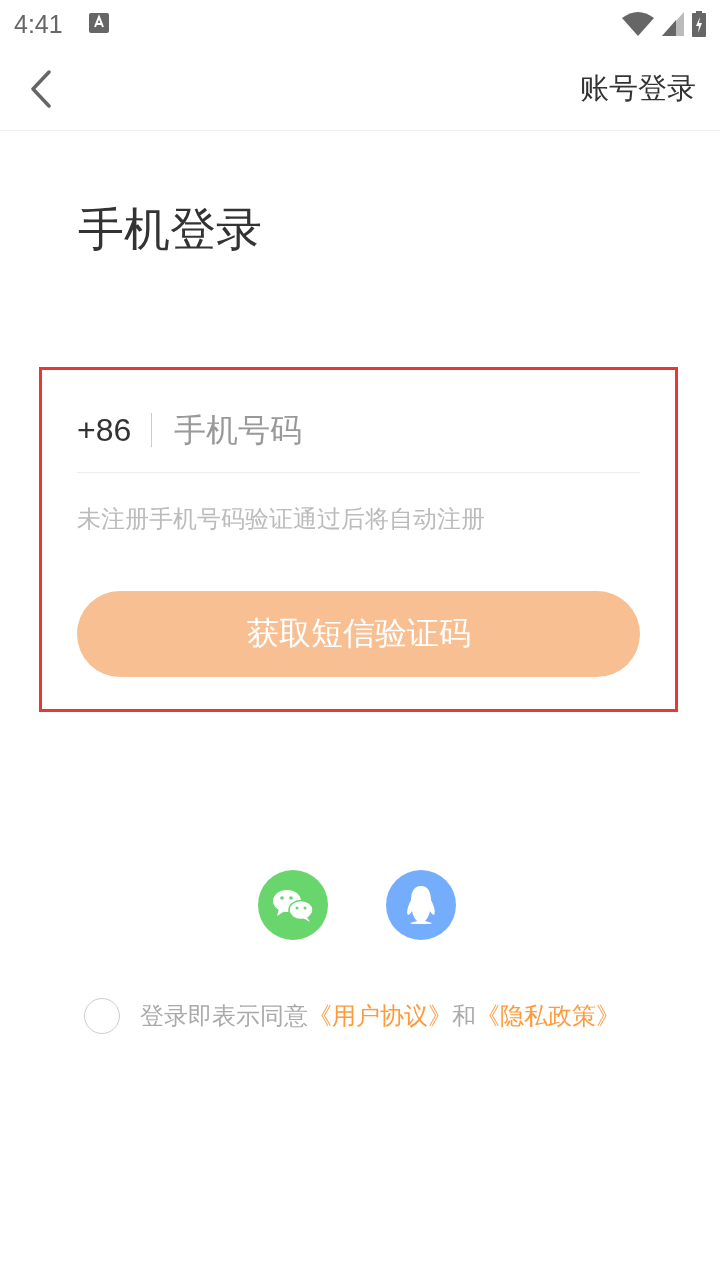 The height and width of the screenshot is (1280, 720). I want to click on policy-link: 《隐私政策》, so click(548, 1016).